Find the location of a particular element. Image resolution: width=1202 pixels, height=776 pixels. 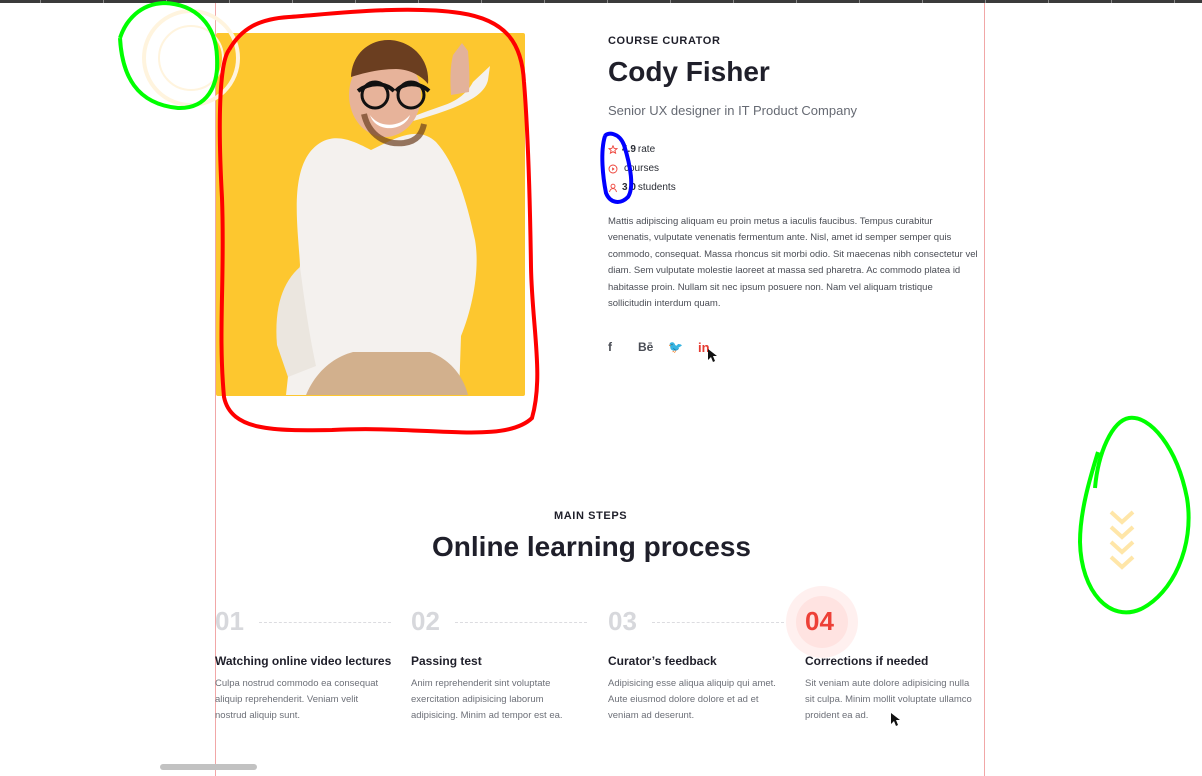

social-links: f Bē 🐦 in is located at coordinates (668, 347).